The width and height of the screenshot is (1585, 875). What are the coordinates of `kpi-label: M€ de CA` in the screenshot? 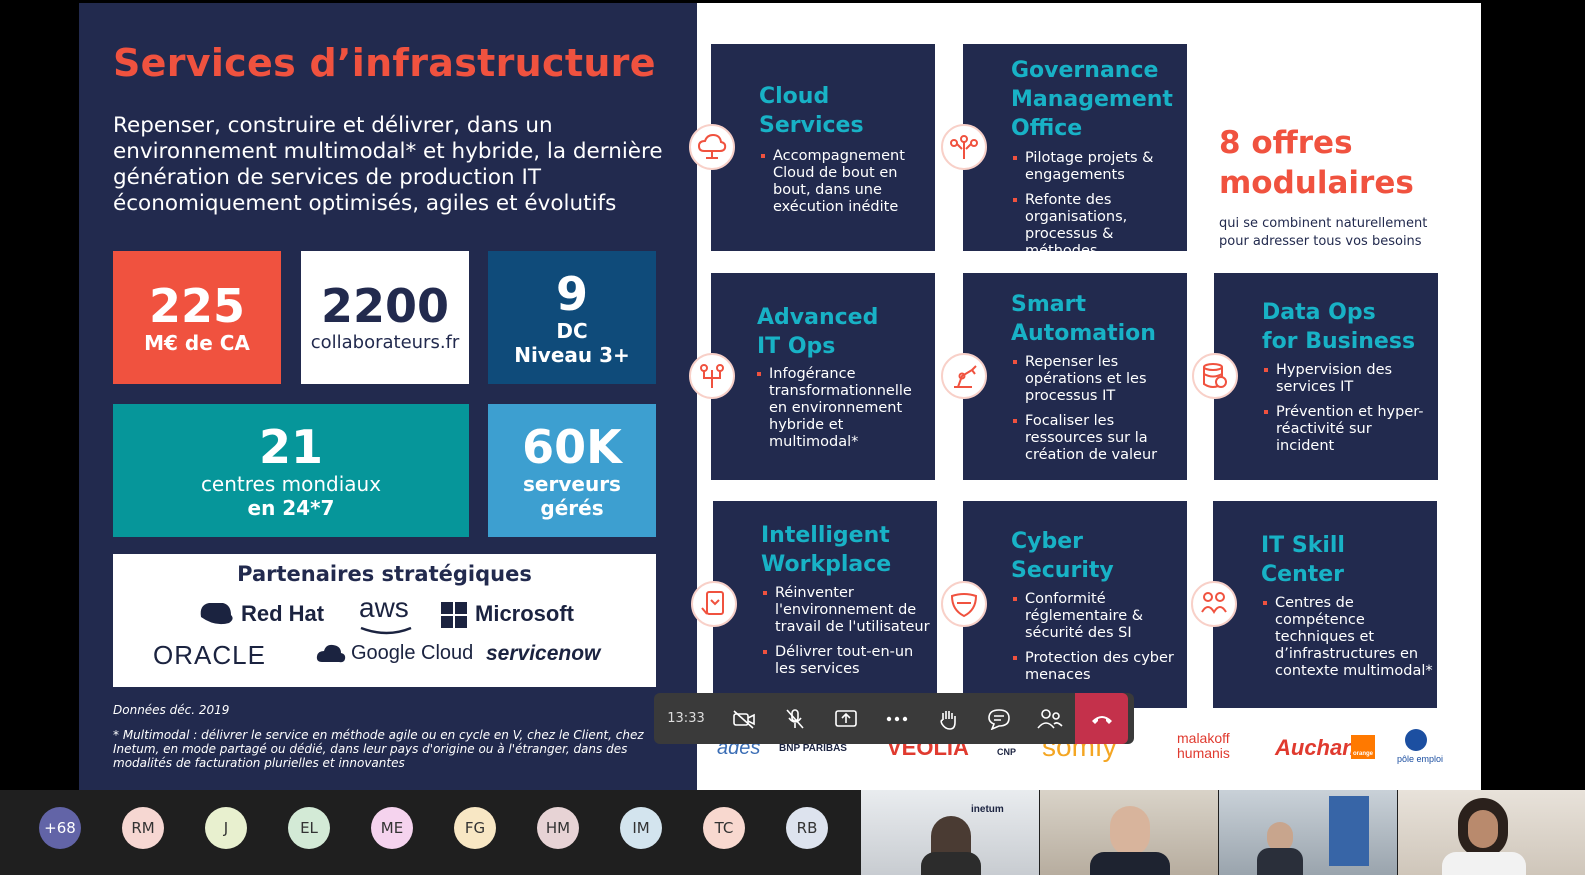 It's located at (197, 342).